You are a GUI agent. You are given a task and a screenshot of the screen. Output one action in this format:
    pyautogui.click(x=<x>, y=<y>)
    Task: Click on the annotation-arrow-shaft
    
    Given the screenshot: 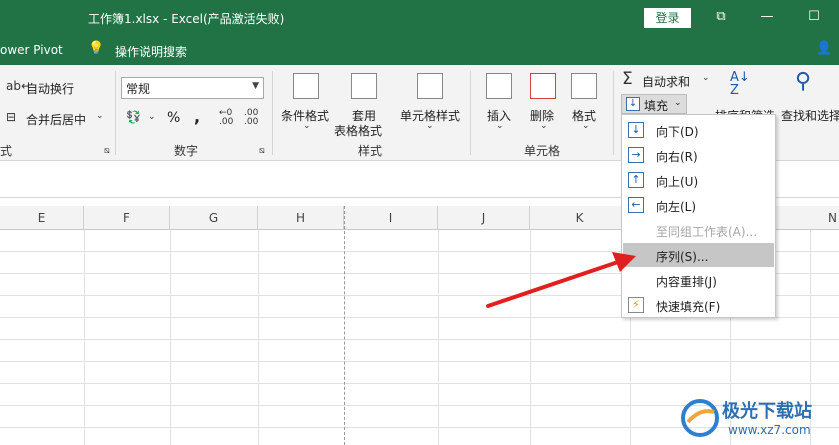 What is the action you would take?
    pyautogui.click(x=553, y=284)
    